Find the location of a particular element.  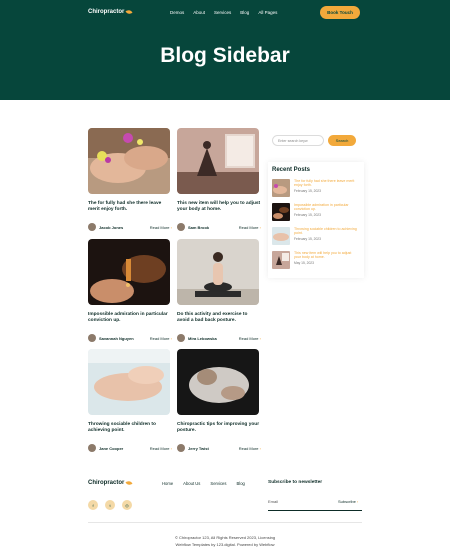

nav-link-all-pages: All Pages is located at coordinates (267, 12).